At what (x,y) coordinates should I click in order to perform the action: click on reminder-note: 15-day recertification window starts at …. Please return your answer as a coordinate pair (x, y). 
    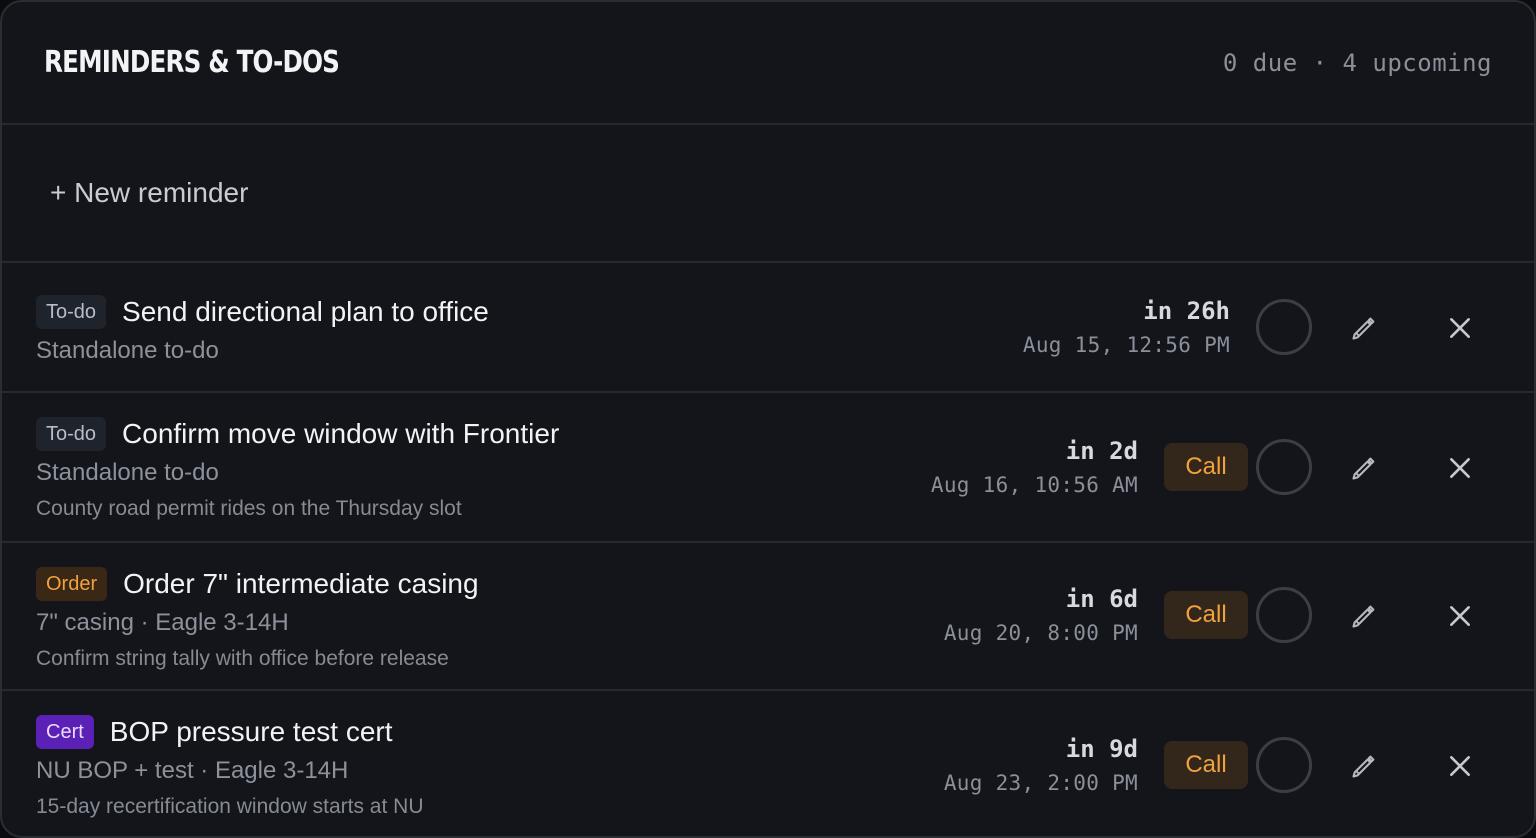
    Looking at the image, I should click on (230, 806).